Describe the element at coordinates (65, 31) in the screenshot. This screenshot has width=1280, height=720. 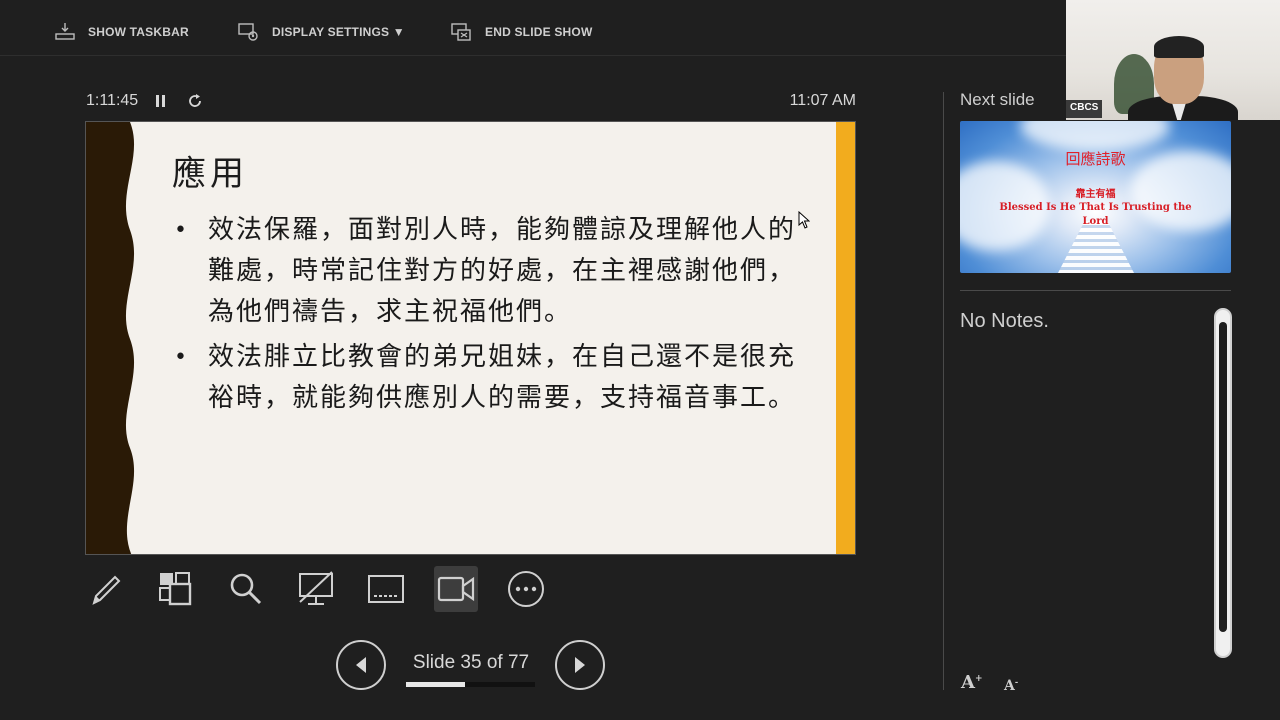
I see `taskbar-icon` at that location.